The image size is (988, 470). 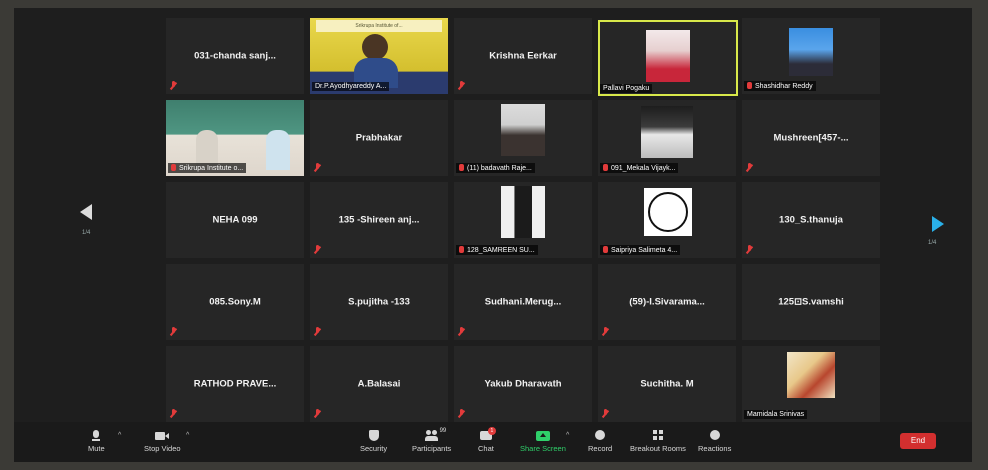 What do you see at coordinates (96, 435) in the screenshot?
I see `microphone-icon` at bounding box center [96, 435].